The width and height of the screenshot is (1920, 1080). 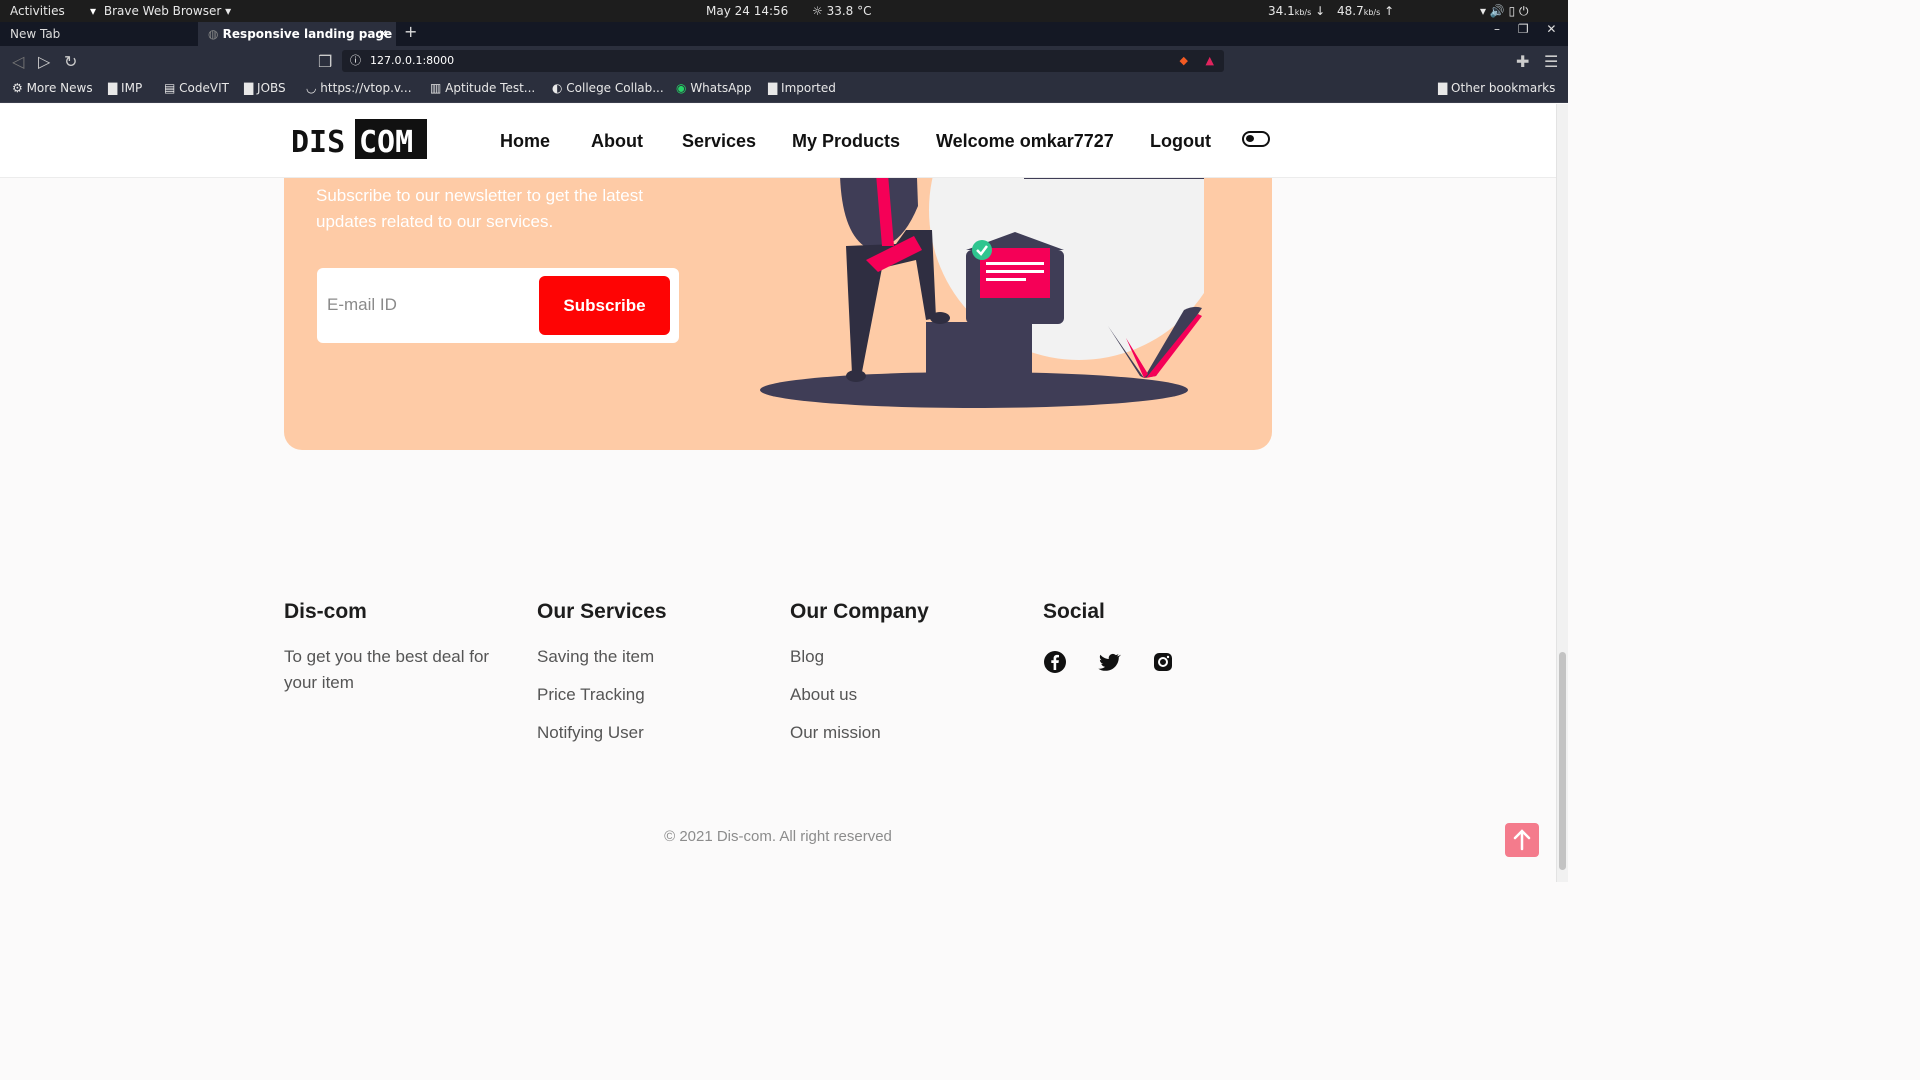 What do you see at coordinates (425, 305) in the screenshot?
I see `email-input` at bounding box center [425, 305].